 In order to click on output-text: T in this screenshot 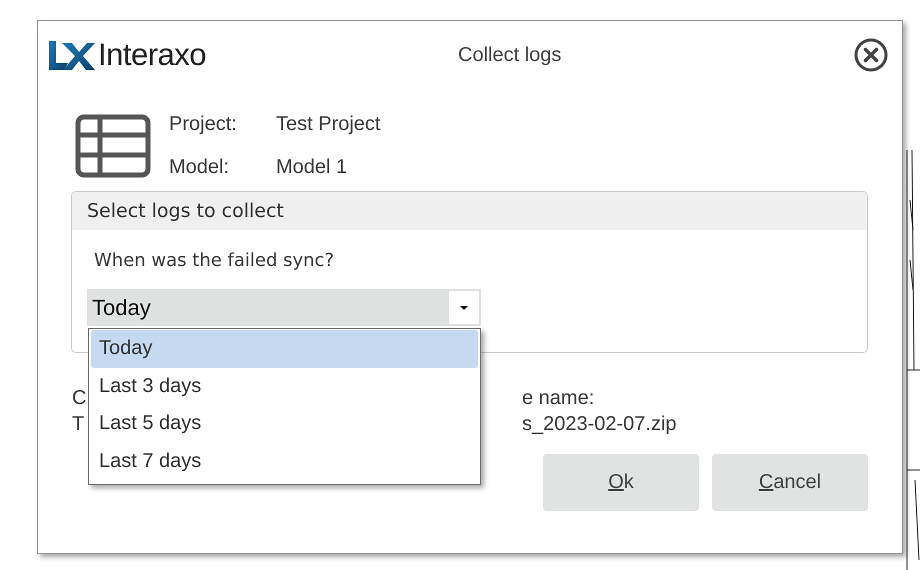, I will do `click(78, 424)`.